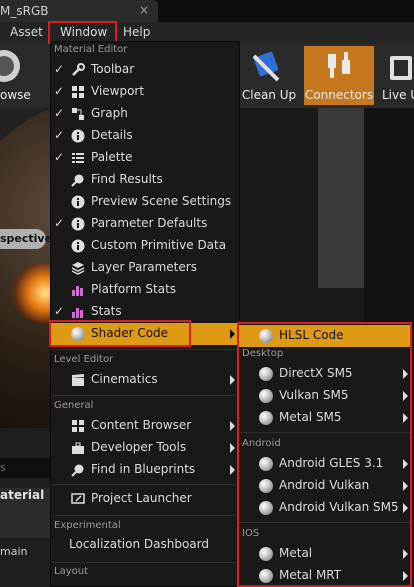  I want to click on menu-item-label: Viewport, so click(118, 91).